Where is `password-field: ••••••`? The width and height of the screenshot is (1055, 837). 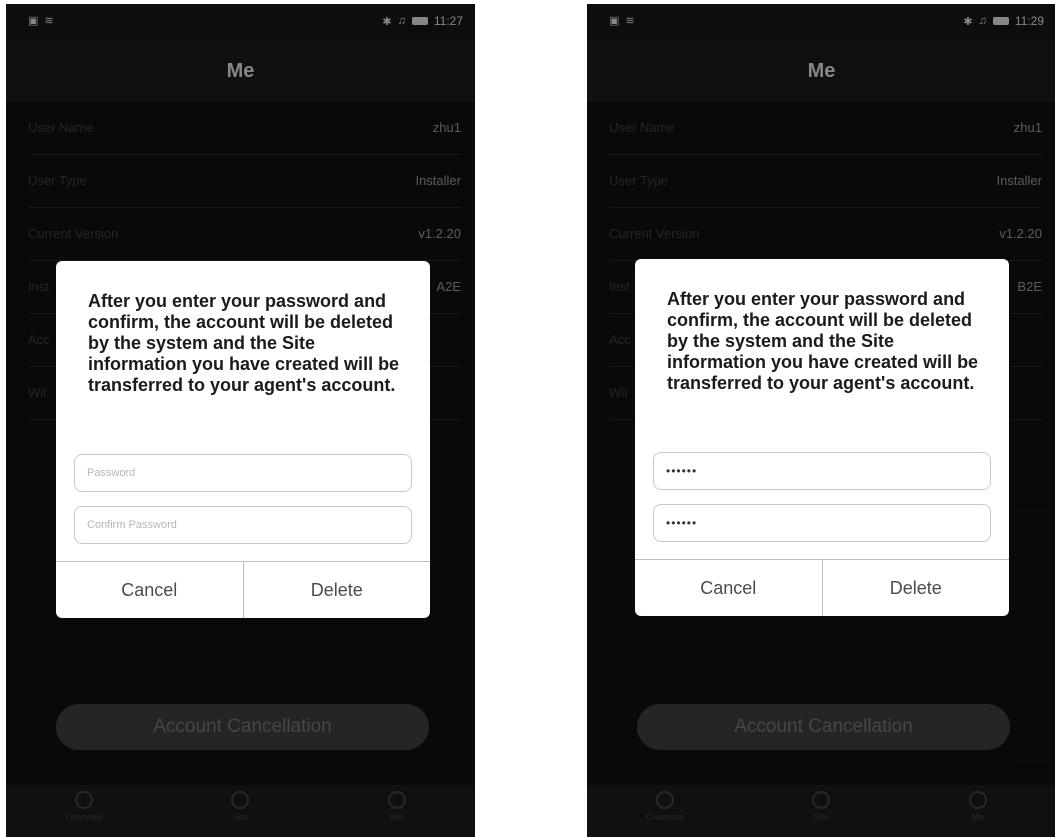 password-field: •••••• is located at coordinates (822, 471).